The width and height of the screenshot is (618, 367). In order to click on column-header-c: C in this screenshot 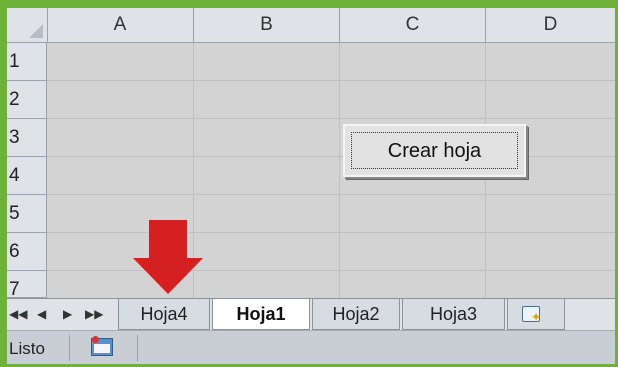, I will do `click(413, 25)`.